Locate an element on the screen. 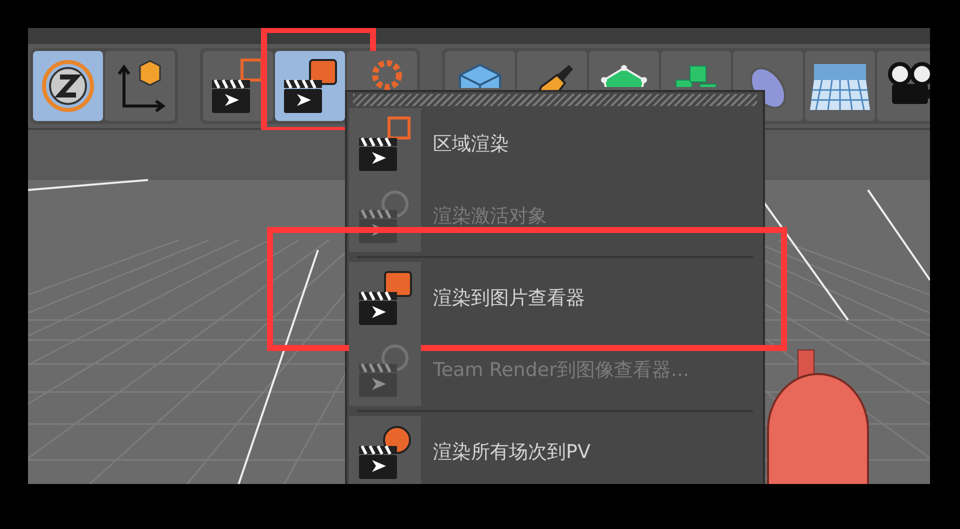 Image resolution: width=960 pixels, height=529 pixels. gear-icon is located at coordinates (387, 75).